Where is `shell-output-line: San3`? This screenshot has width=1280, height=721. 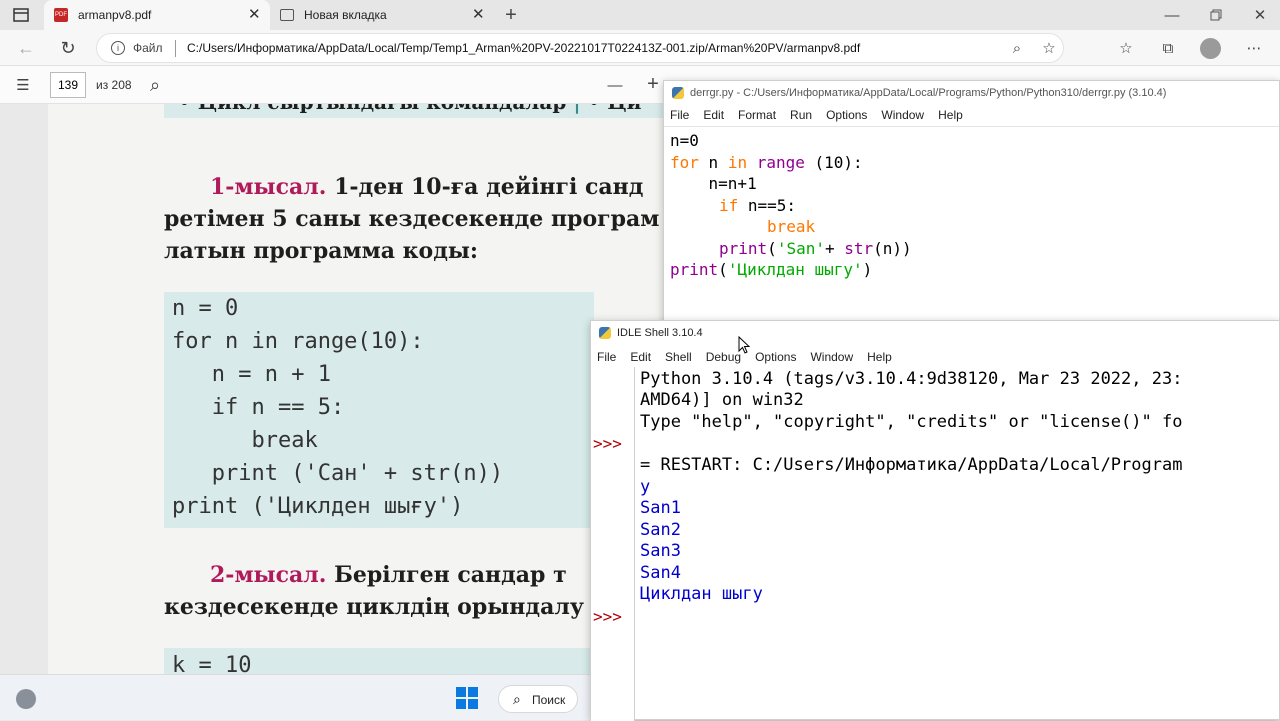 shell-output-line: San3 is located at coordinates (660, 551).